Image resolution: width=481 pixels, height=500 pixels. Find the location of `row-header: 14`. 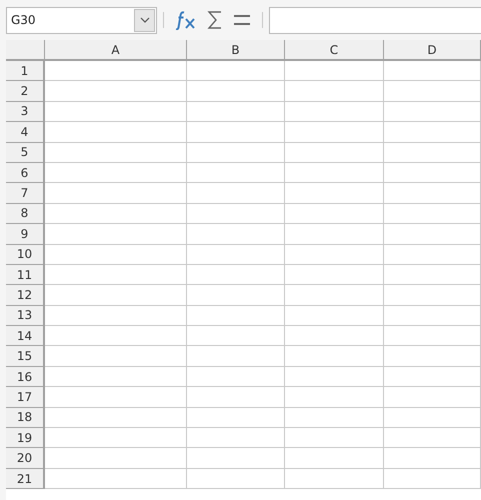

row-header: 14 is located at coordinates (25, 336).